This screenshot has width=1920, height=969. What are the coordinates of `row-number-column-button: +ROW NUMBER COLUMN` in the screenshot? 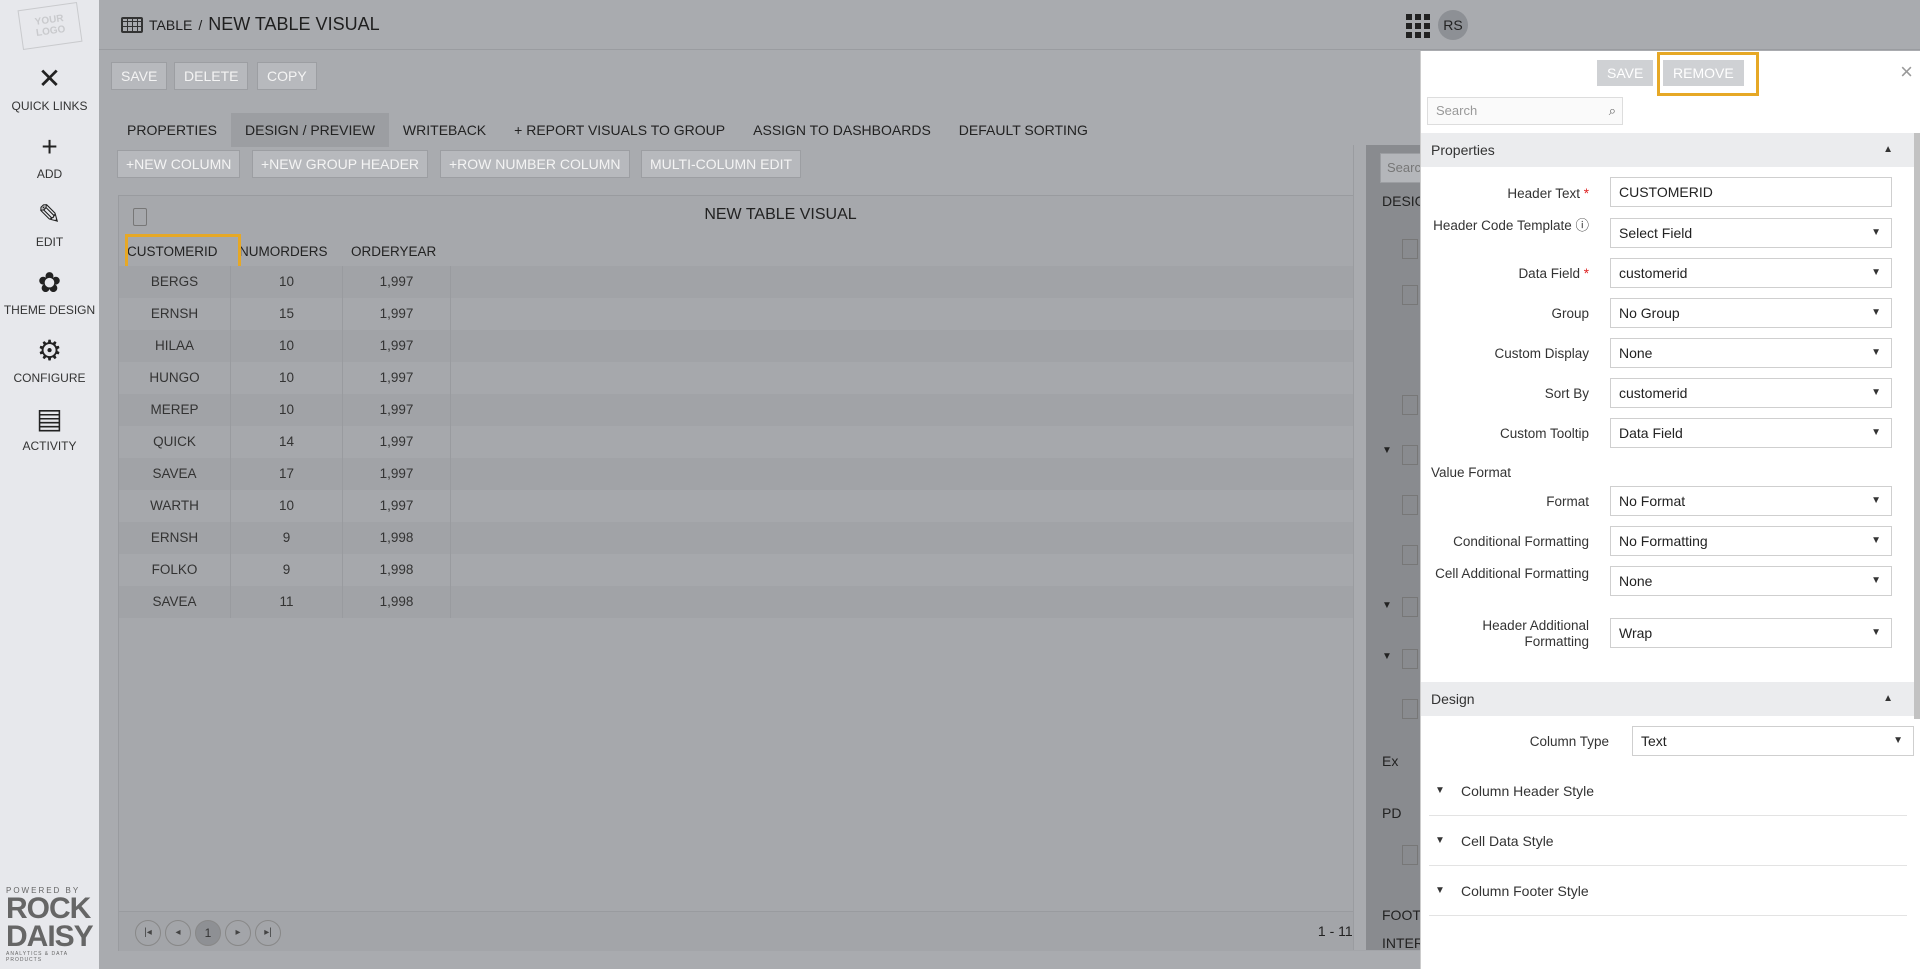 It's located at (535, 164).